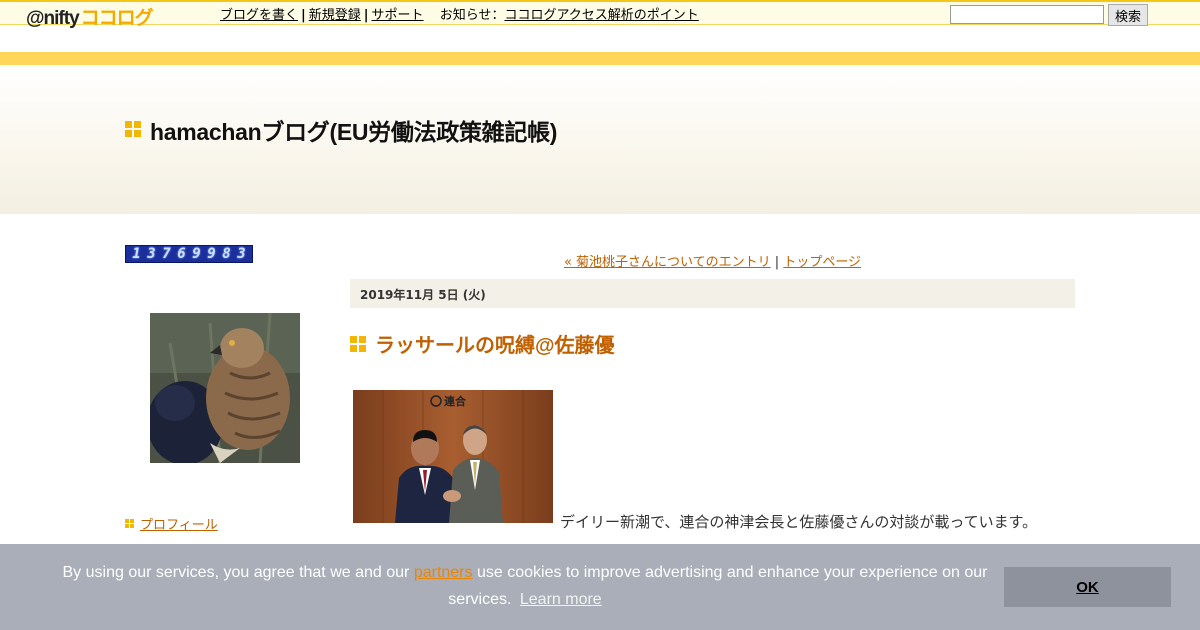 This screenshot has height=630, width=1200. I want to click on entry-title: ラッサールの呪縛@佐藤優, so click(495, 343).